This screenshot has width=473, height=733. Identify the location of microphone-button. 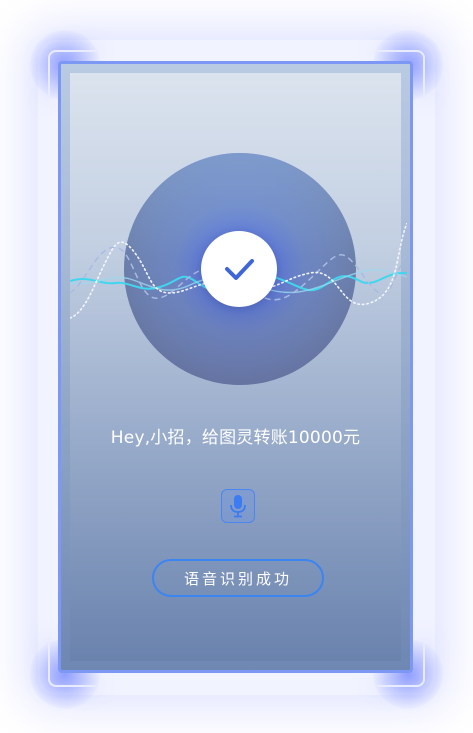
(238, 506).